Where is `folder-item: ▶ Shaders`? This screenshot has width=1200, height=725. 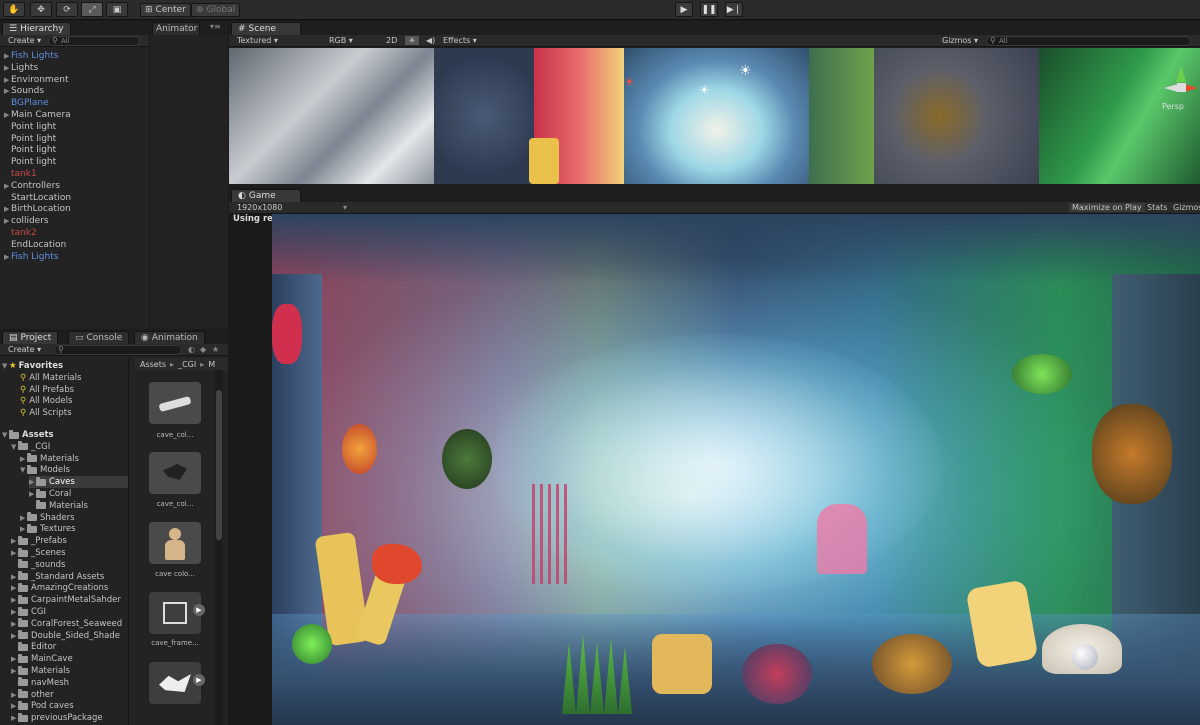 folder-item: ▶ Shaders is located at coordinates (47, 518).